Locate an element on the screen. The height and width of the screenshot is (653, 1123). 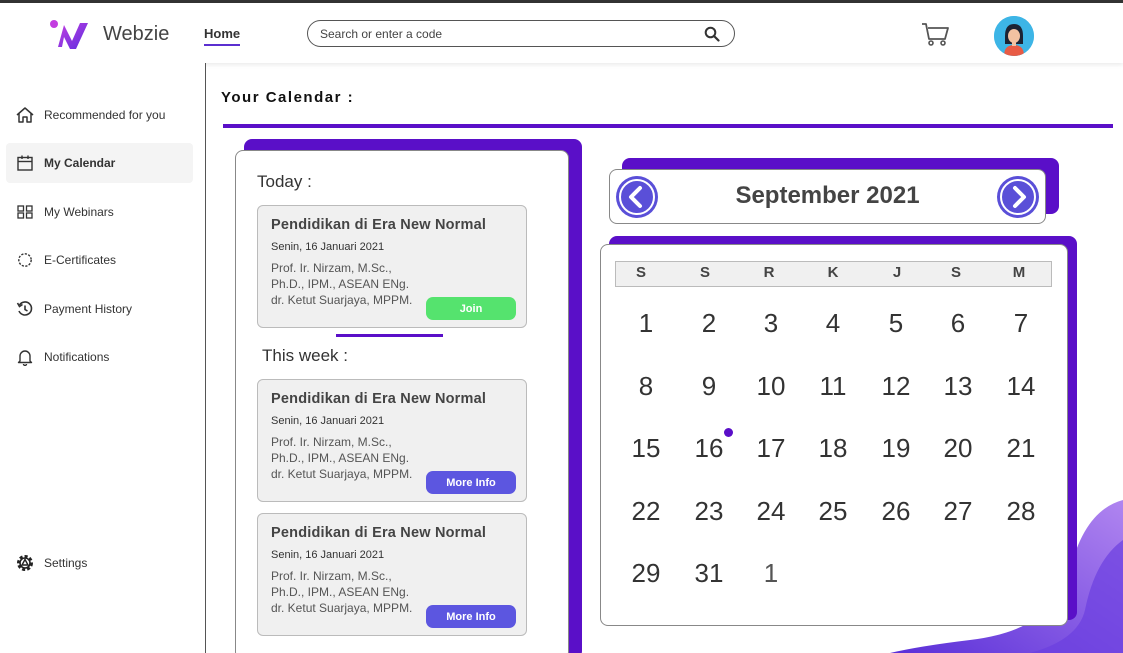
search-icon is located at coordinates (712, 34).